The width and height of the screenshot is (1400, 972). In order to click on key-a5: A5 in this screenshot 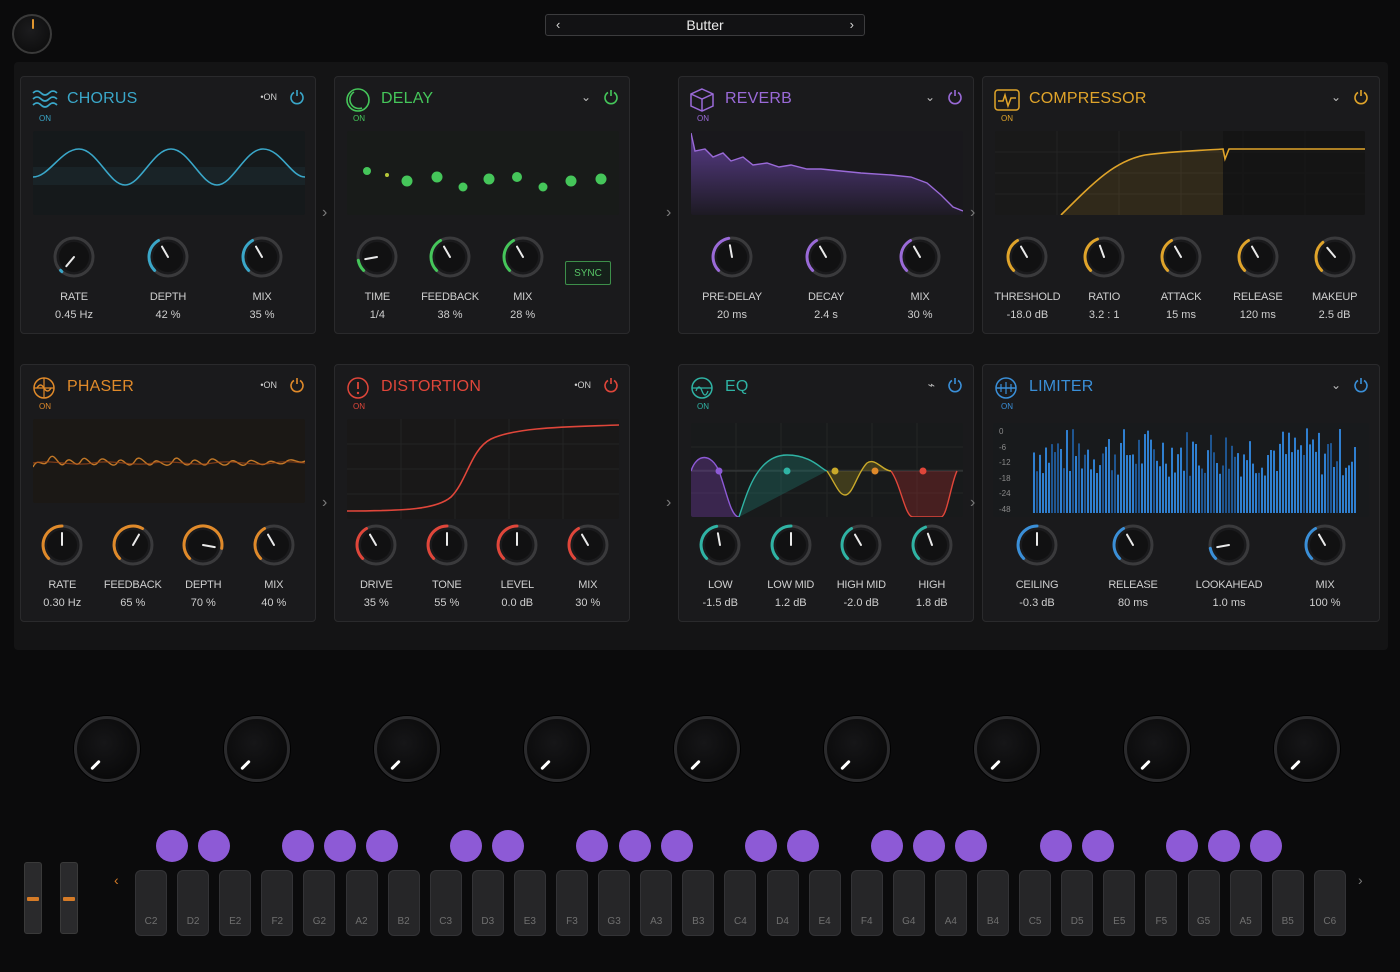, I will do `click(1245, 903)`.